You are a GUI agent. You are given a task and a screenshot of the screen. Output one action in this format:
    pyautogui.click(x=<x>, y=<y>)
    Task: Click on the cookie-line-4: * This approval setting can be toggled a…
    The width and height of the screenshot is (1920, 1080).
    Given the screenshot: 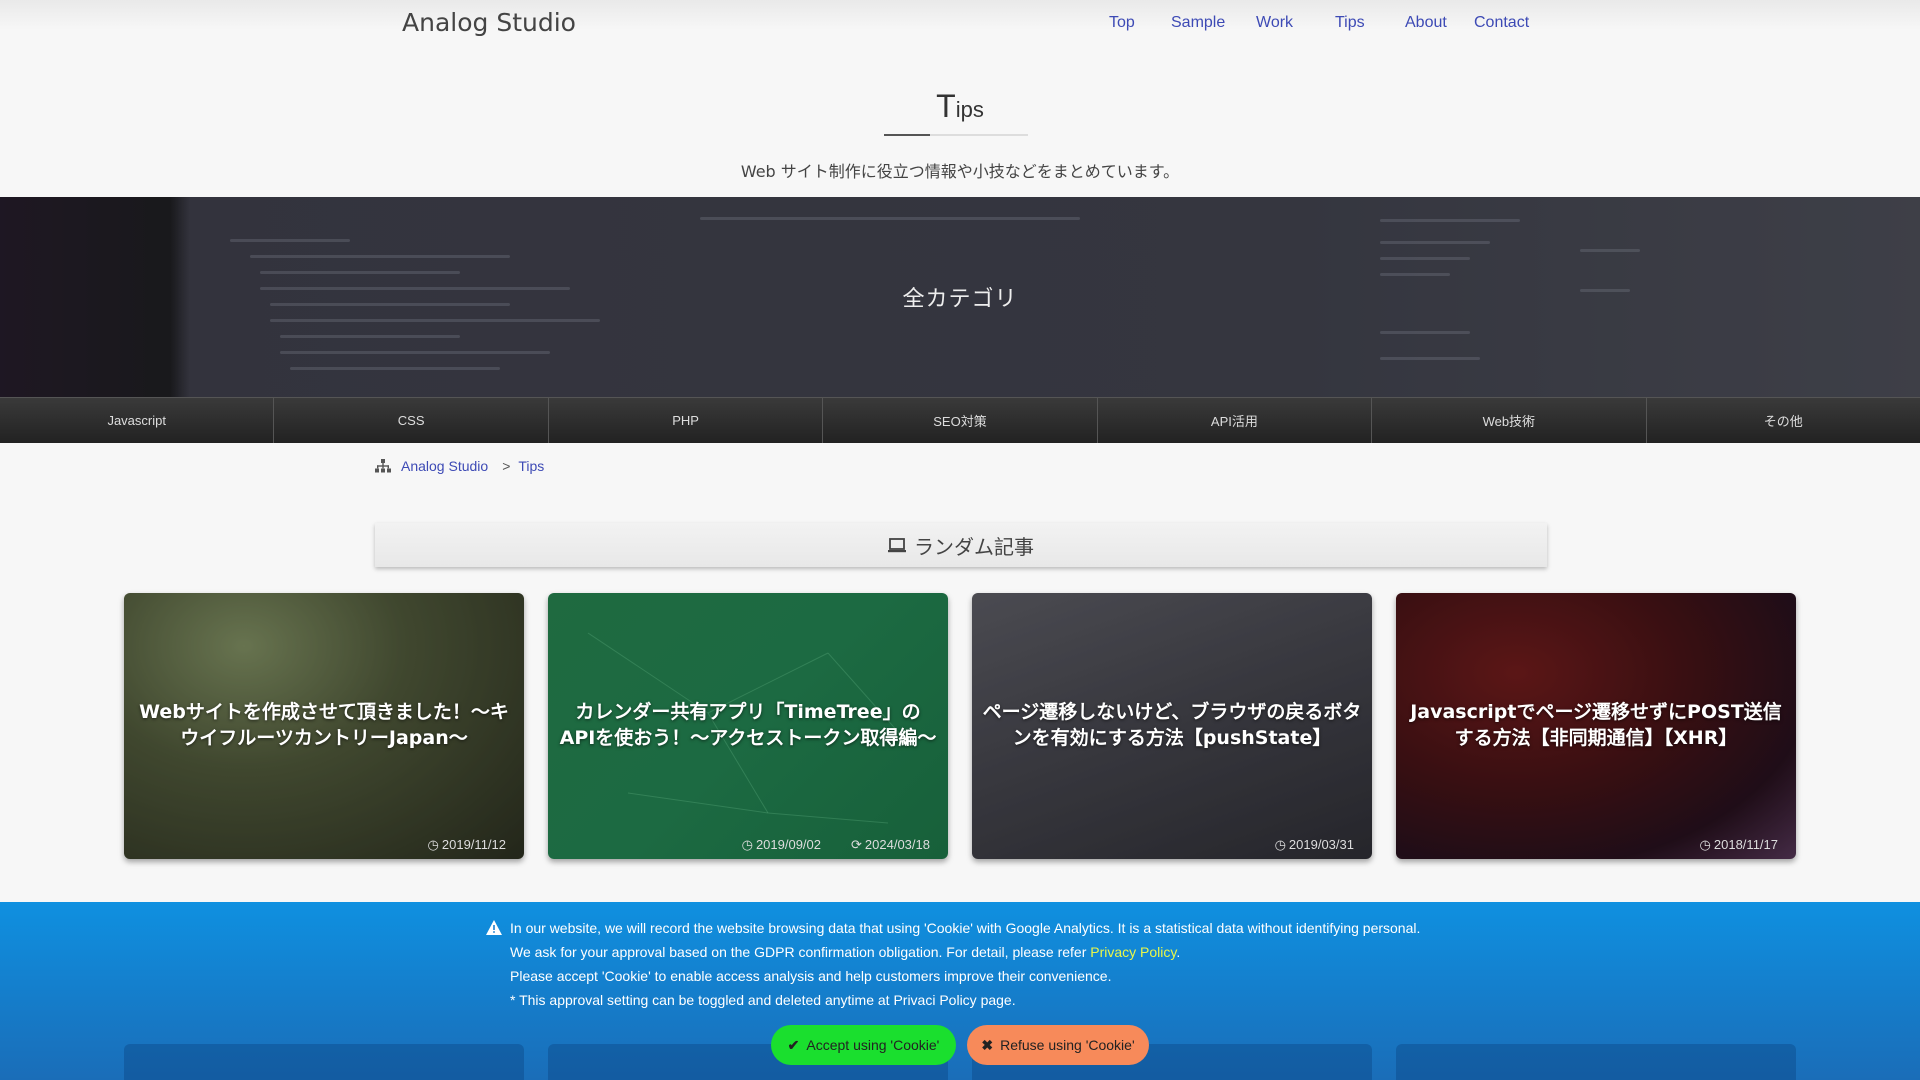 What is the action you would take?
    pyautogui.click(x=763, y=1000)
    